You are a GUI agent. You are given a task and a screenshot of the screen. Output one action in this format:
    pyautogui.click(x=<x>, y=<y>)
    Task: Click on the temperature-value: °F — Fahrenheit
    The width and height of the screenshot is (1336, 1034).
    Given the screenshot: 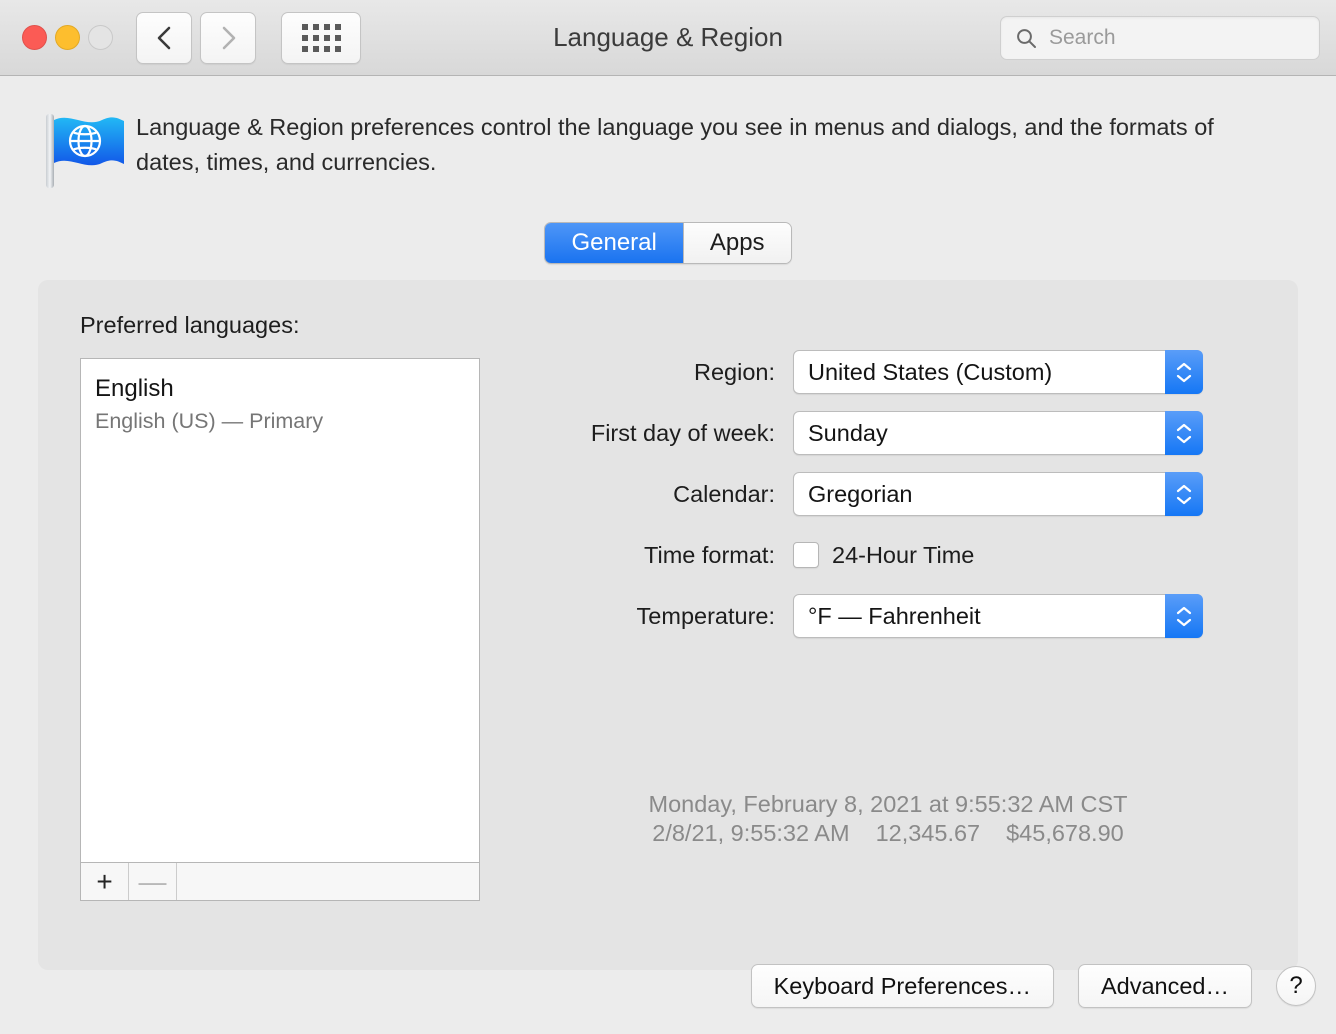 What is the action you would take?
    pyautogui.click(x=894, y=615)
    